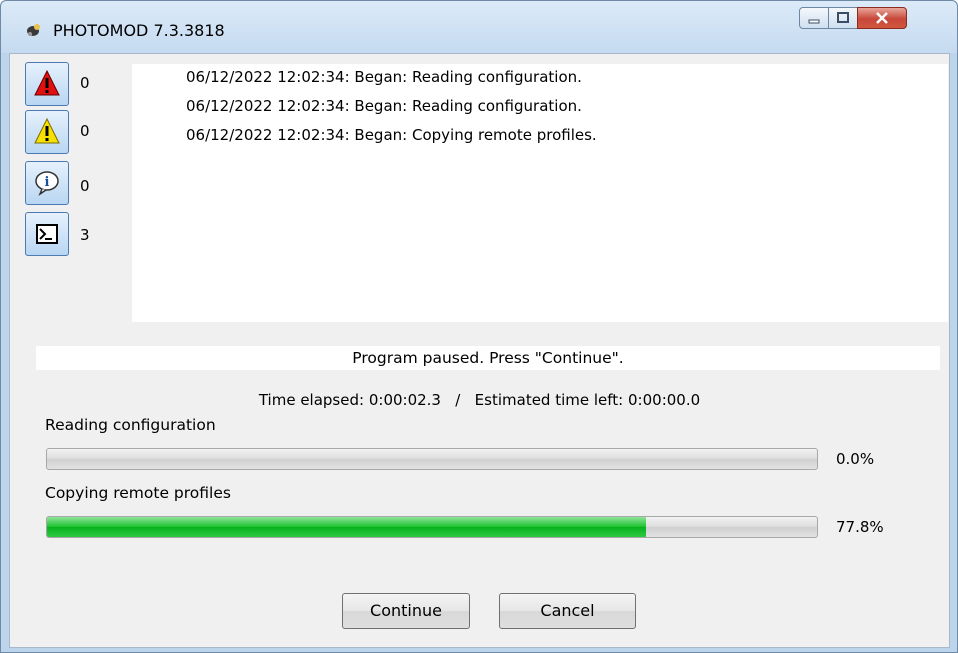 This screenshot has height=653, width=958. I want to click on maximize-button, so click(843, 18).